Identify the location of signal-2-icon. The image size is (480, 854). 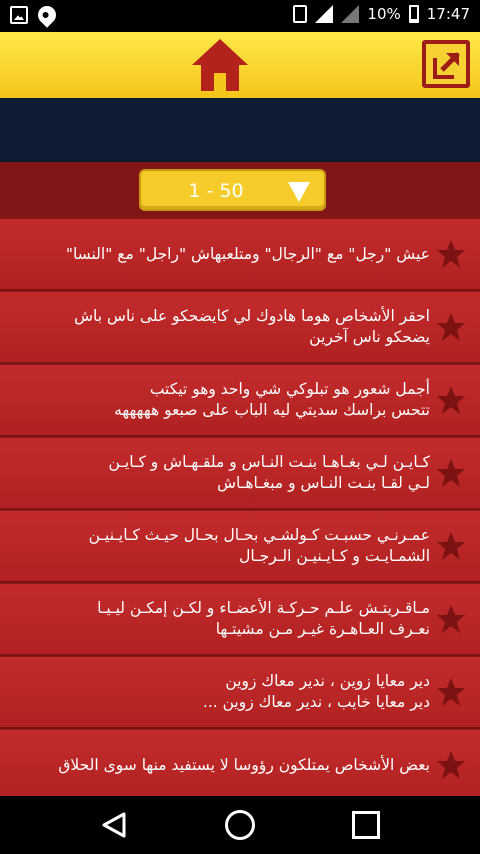
(350, 14).